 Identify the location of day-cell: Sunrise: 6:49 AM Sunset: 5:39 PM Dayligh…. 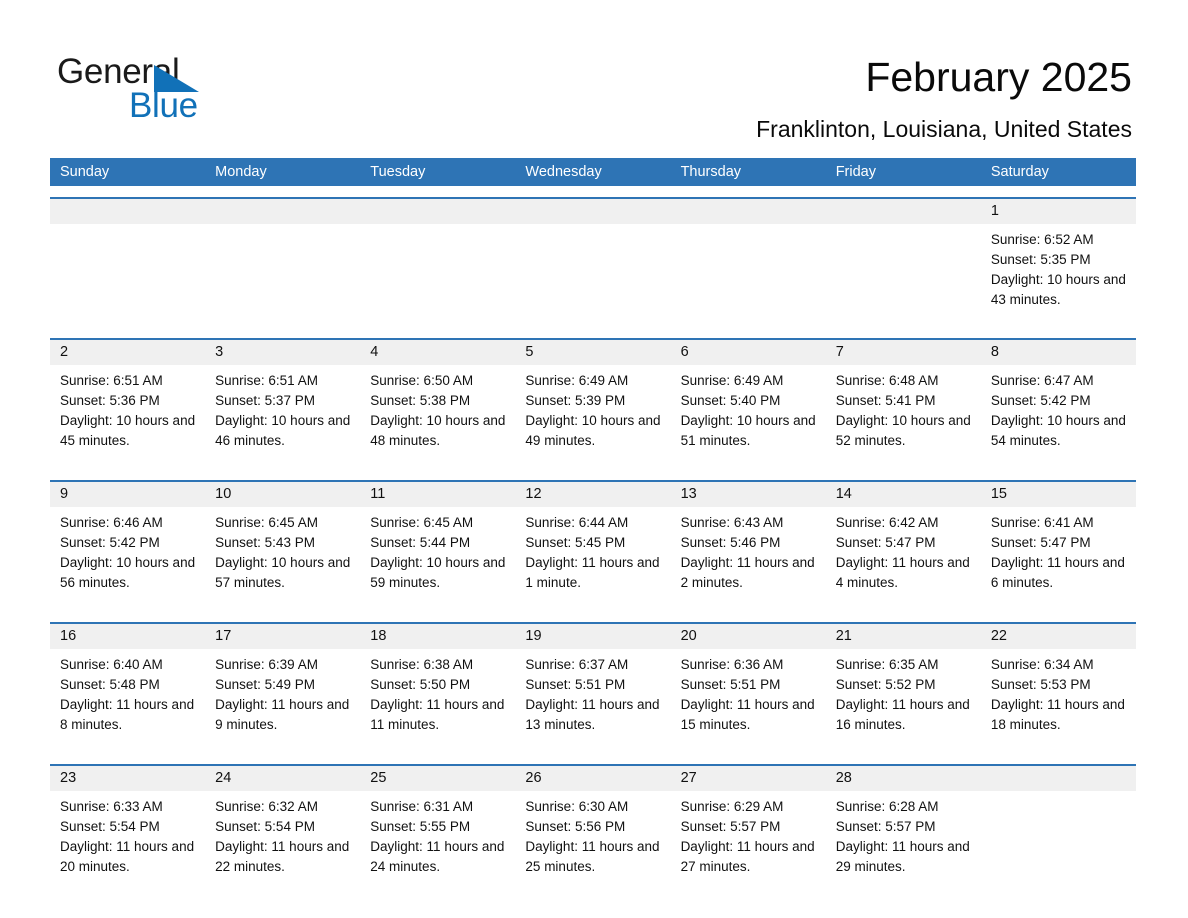
(592, 417).